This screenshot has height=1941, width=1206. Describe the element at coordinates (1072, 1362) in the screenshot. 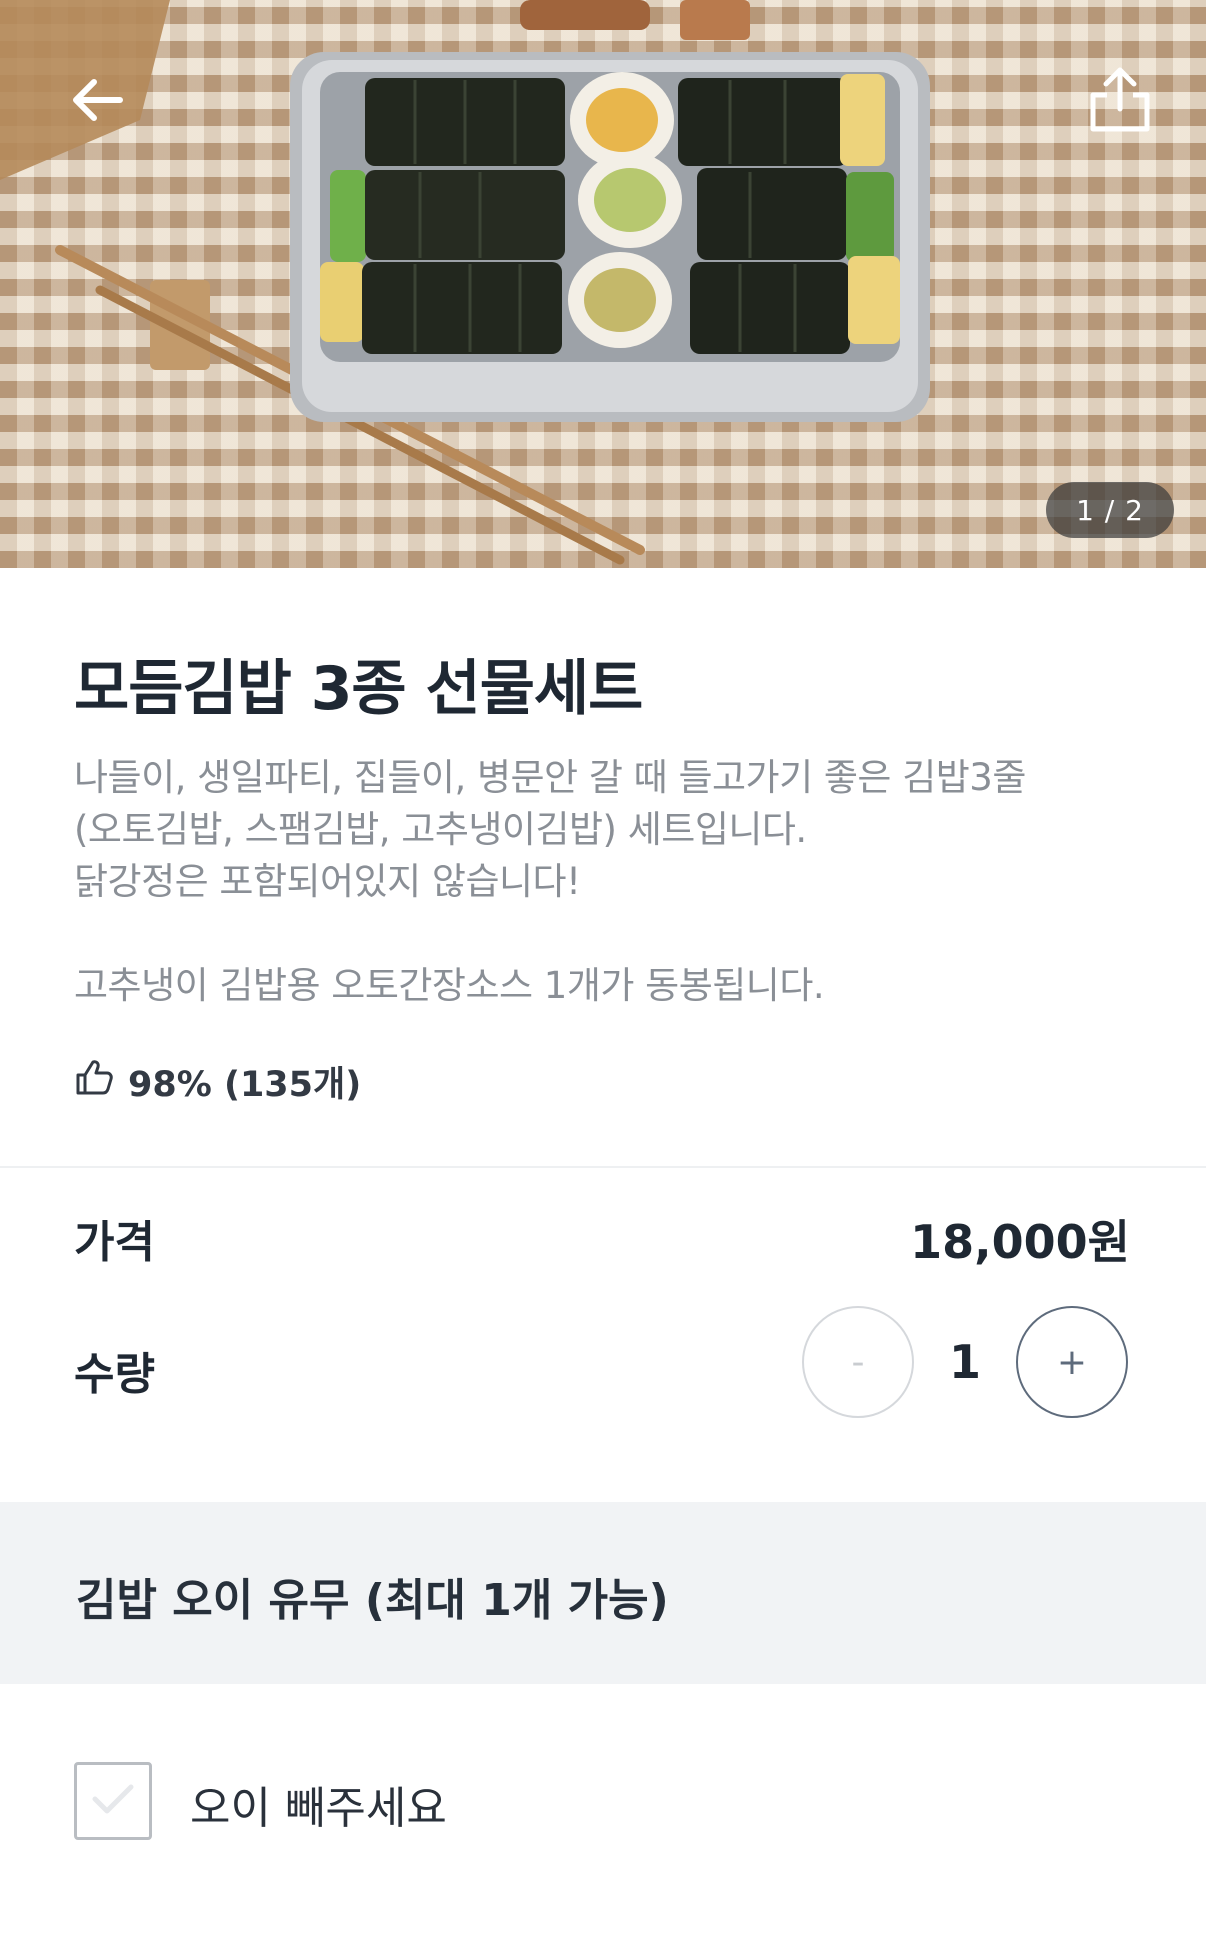

I see `quantity-increase-button: +` at that location.